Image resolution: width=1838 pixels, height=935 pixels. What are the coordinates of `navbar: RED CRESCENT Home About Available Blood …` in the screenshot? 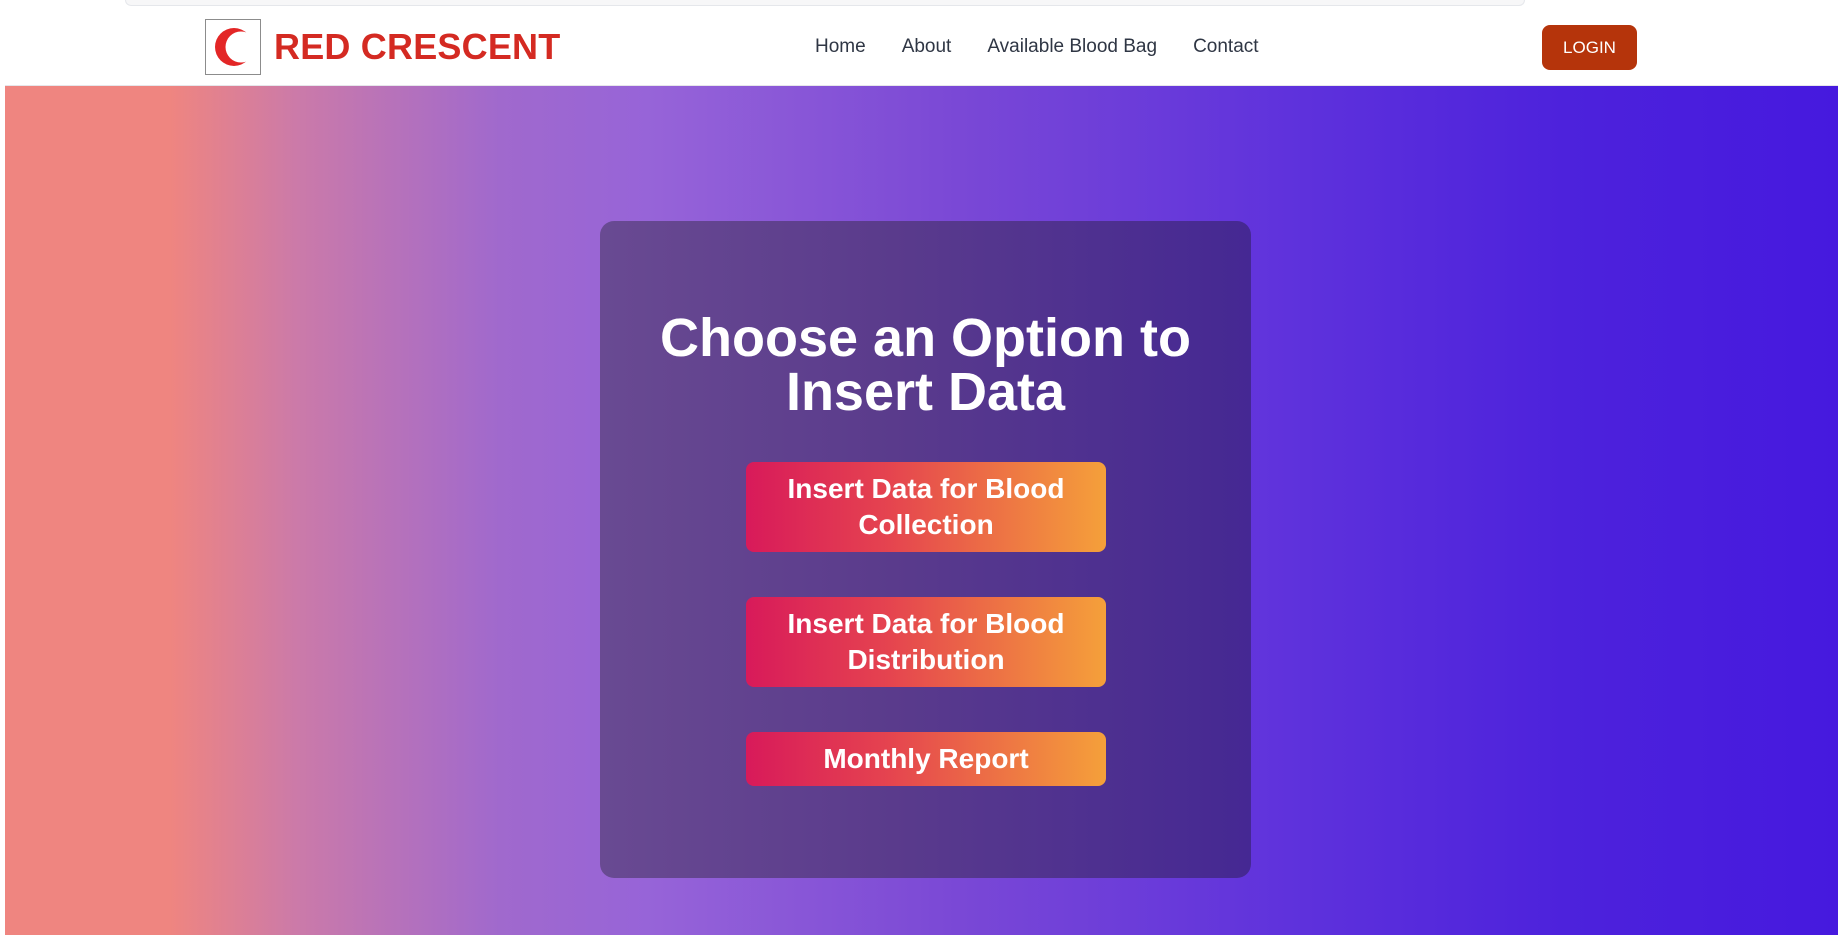 It's located at (921, 43).